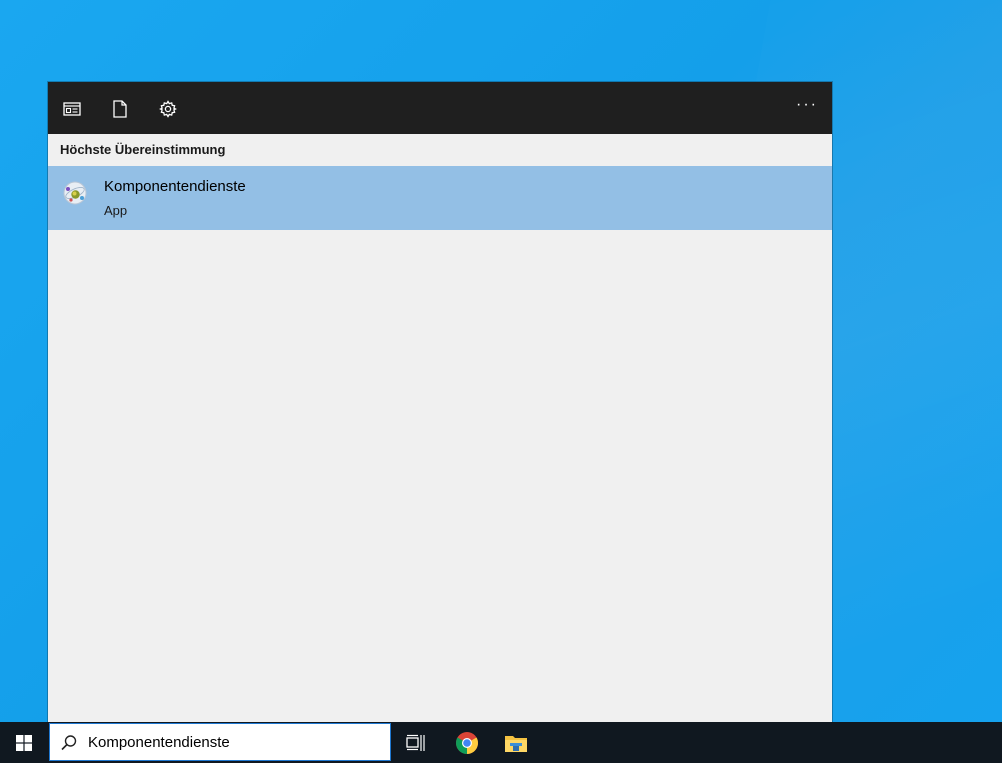 This screenshot has width=1002, height=763. Describe the element at coordinates (116, 210) in the screenshot. I see `result-type: App` at that location.